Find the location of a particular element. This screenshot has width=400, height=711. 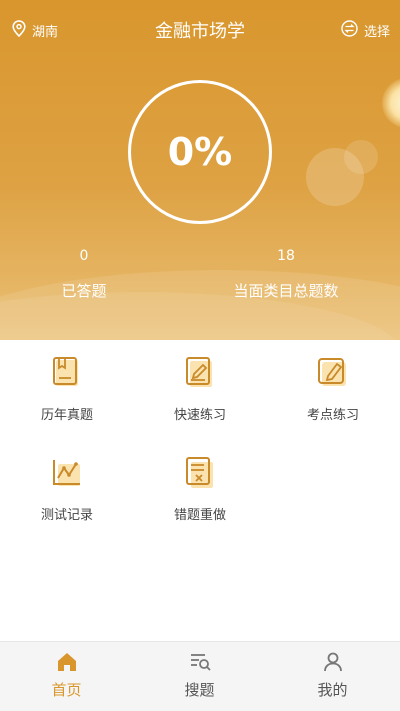

wrong-list-icon is located at coordinates (200, 473).